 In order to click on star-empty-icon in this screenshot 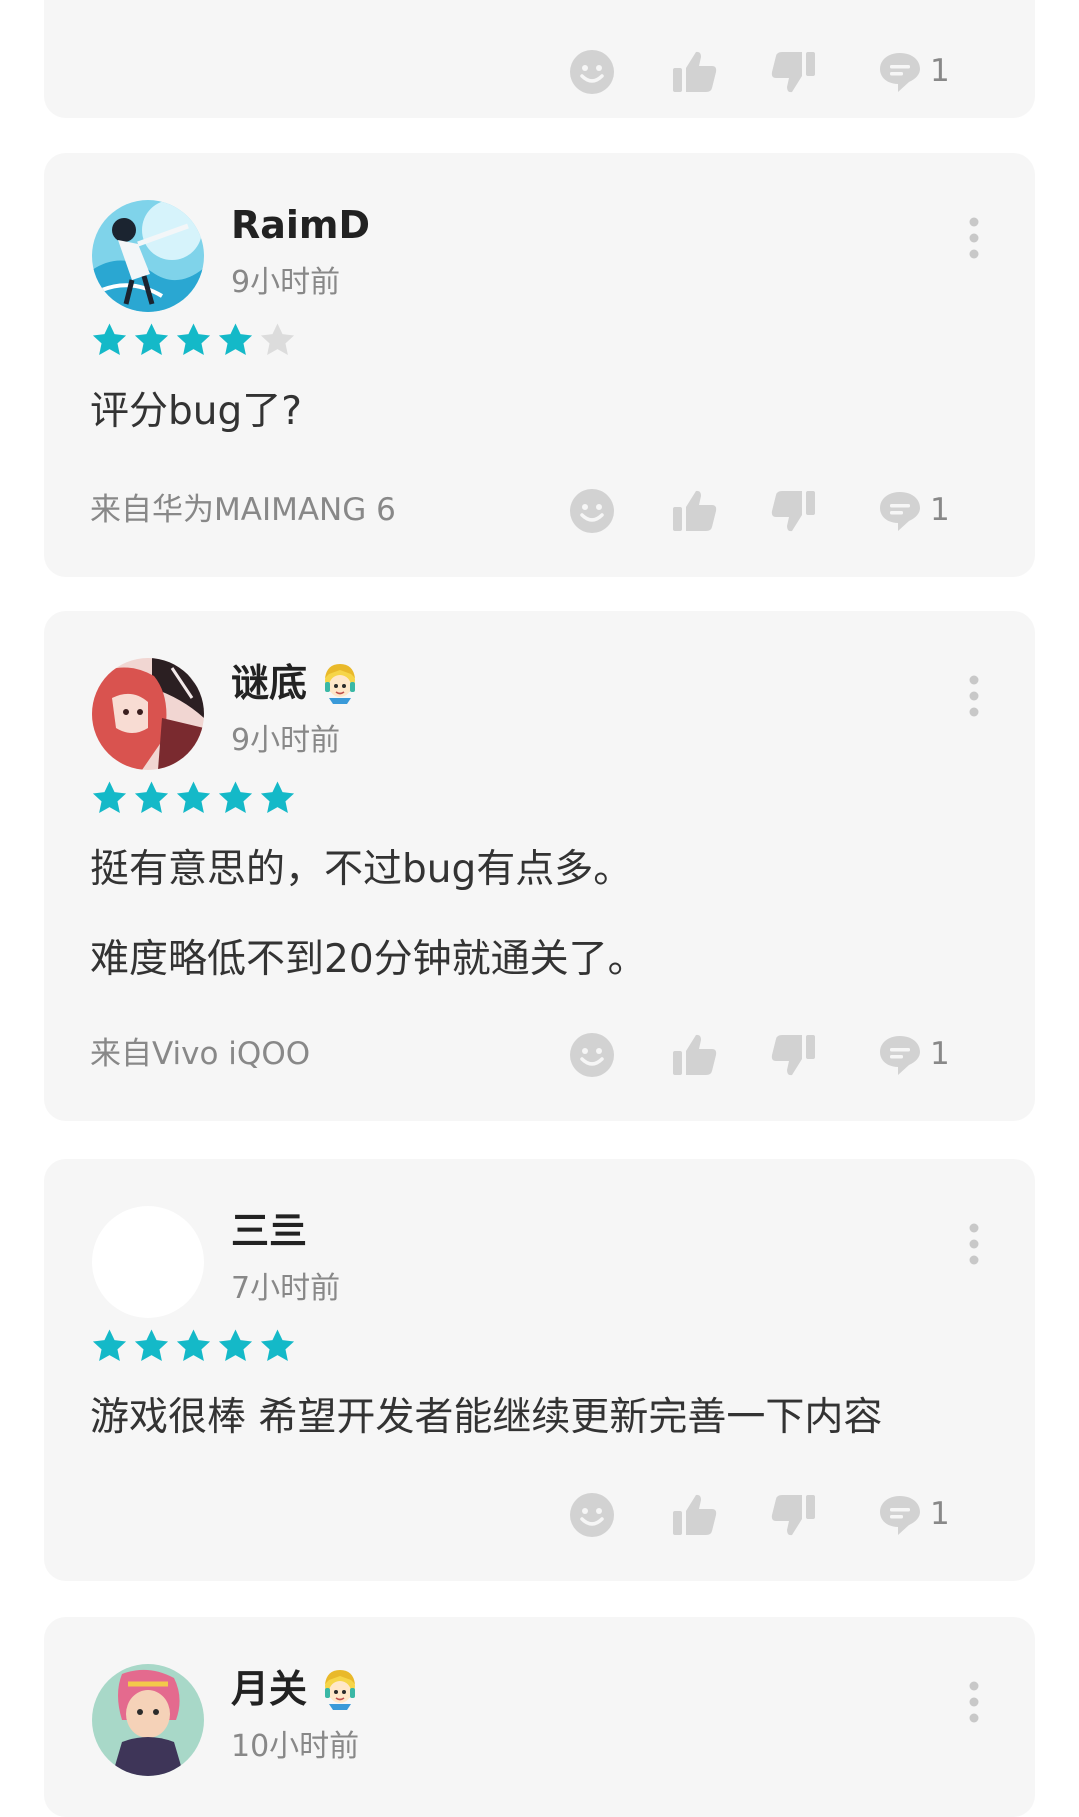, I will do `click(277, 342)`.